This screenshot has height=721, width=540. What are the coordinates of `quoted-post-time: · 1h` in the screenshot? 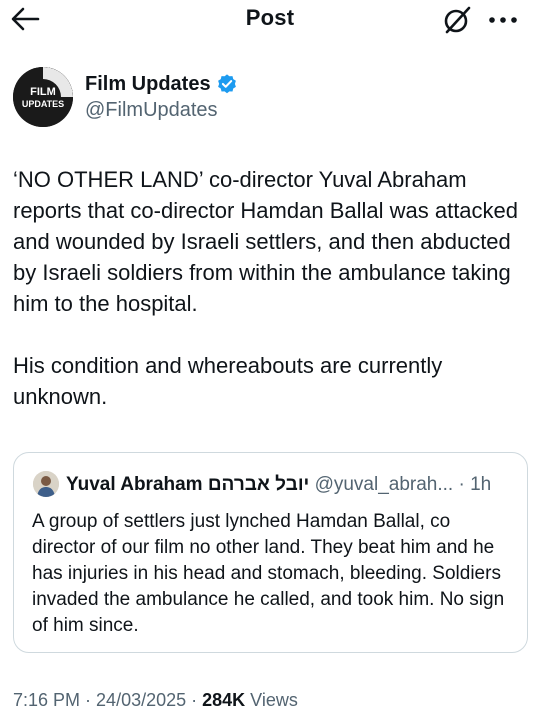 It's located at (475, 484).